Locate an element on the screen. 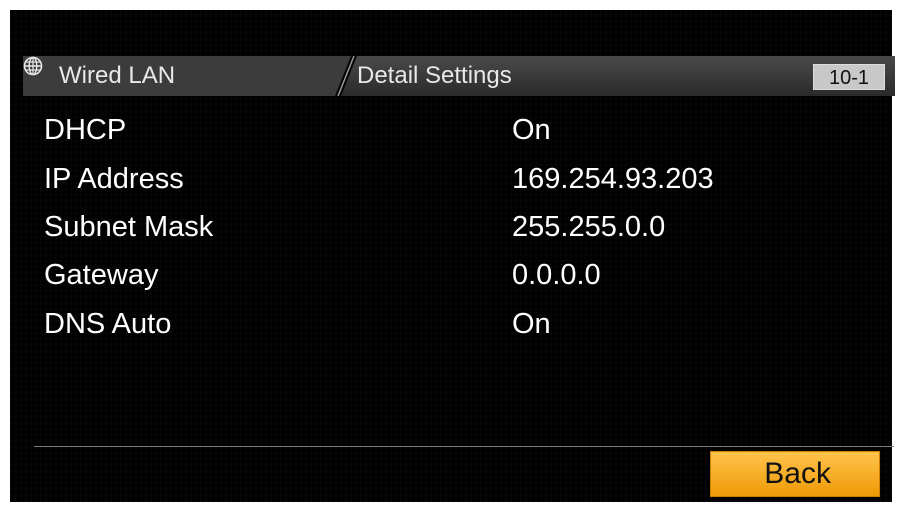 The width and height of the screenshot is (902, 512). setting-value: 169.254.93.203 is located at coordinates (613, 179).